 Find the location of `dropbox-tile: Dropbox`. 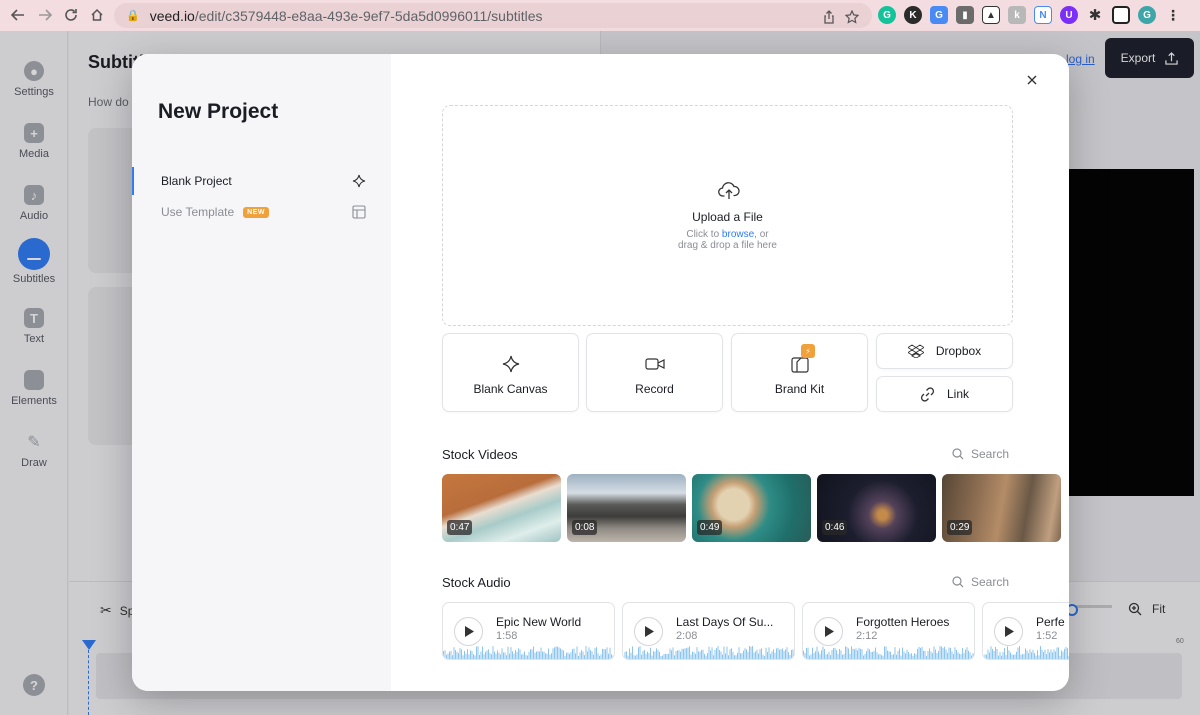

dropbox-tile: Dropbox is located at coordinates (944, 351).